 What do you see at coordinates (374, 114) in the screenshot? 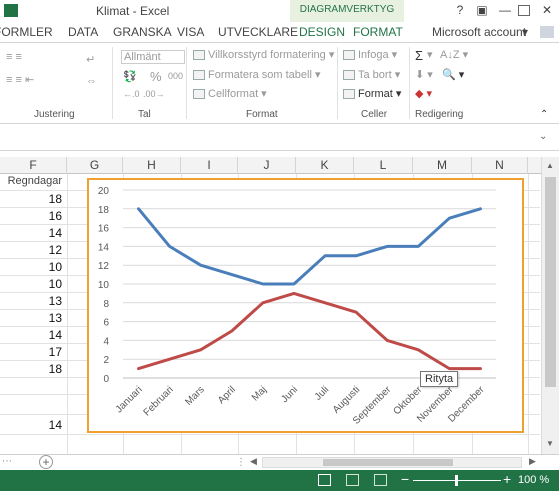
I see `group-label-celler: Celler` at bounding box center [374, 114].